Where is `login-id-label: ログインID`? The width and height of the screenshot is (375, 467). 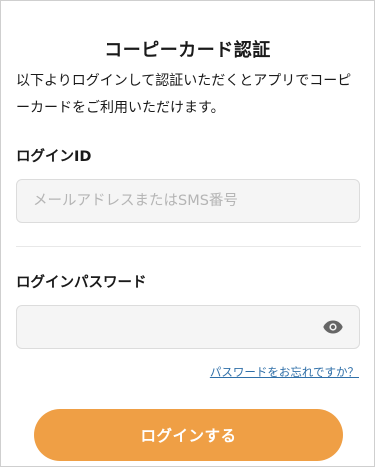 login-id-label: ログインID is located at coordinates (54, 157).